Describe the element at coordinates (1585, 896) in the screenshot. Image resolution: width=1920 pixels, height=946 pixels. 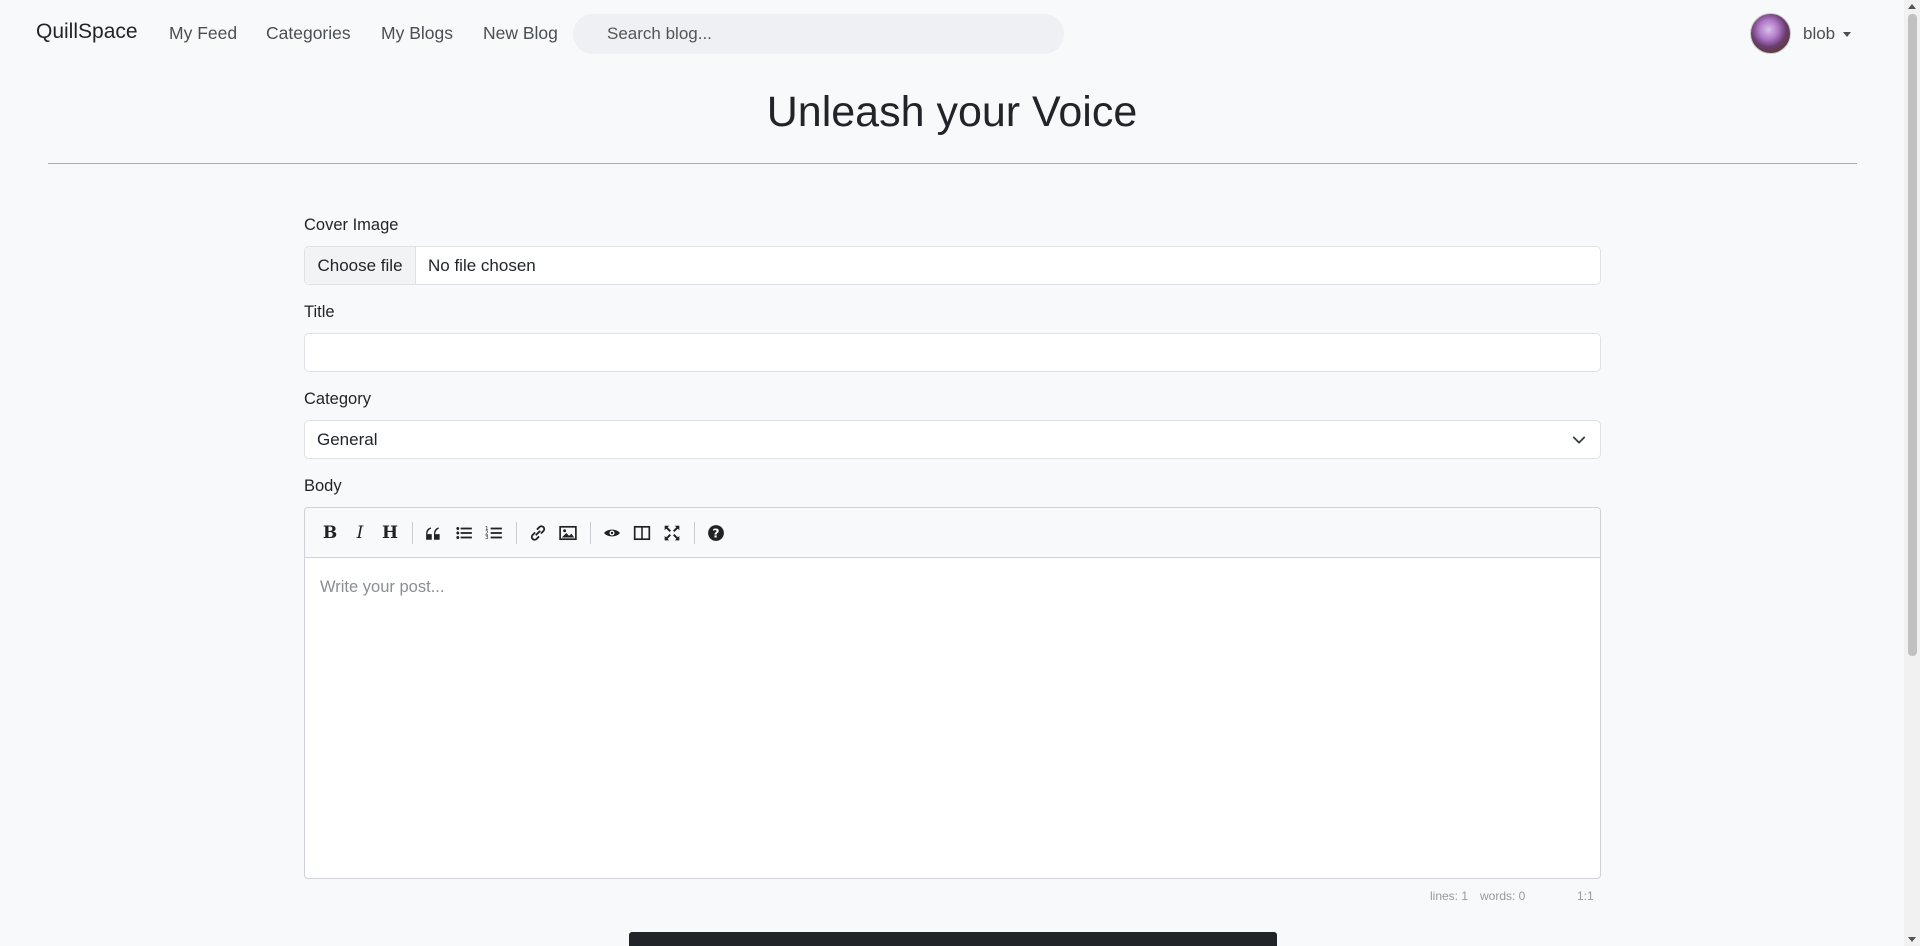
I see `editor-cursor-position: 1:1` at that location.